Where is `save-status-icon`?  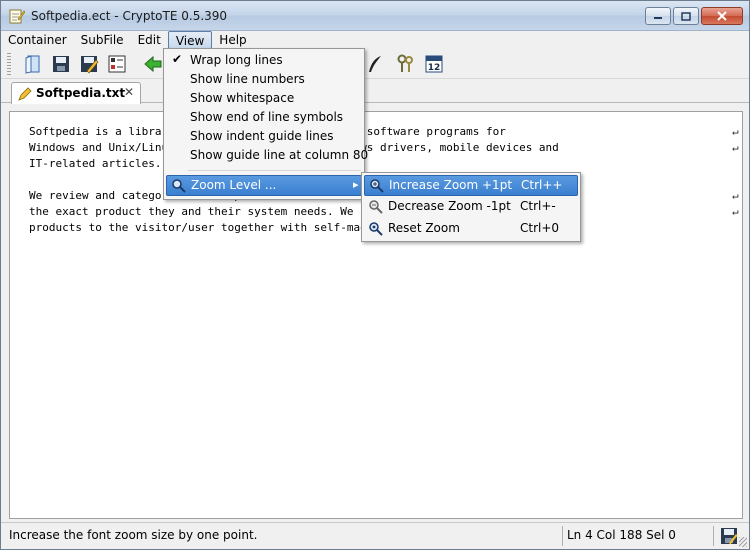 save-status-icon is located at coordinates (729, 536).